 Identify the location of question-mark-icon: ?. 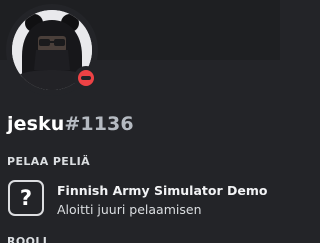
(26, 198).